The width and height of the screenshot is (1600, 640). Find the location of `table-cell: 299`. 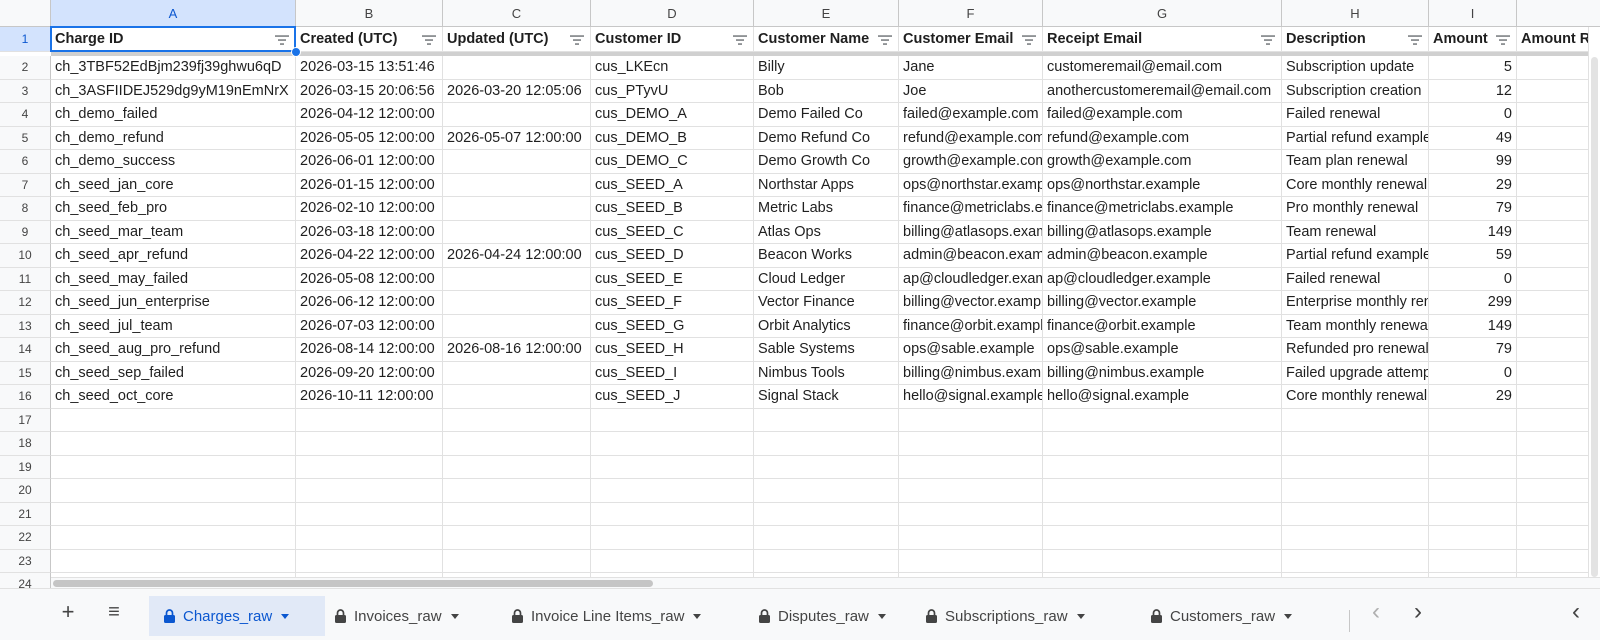

table-cell: 299 is located at coordinates (1473, 303).